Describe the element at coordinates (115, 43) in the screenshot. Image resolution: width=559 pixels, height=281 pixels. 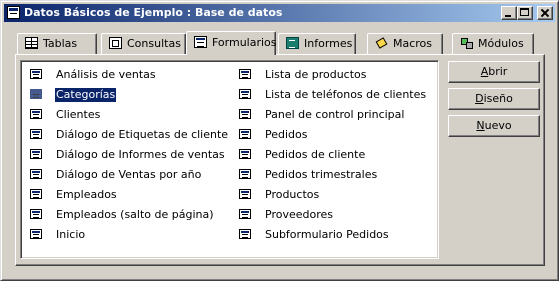
I see `query-icon` at that location.